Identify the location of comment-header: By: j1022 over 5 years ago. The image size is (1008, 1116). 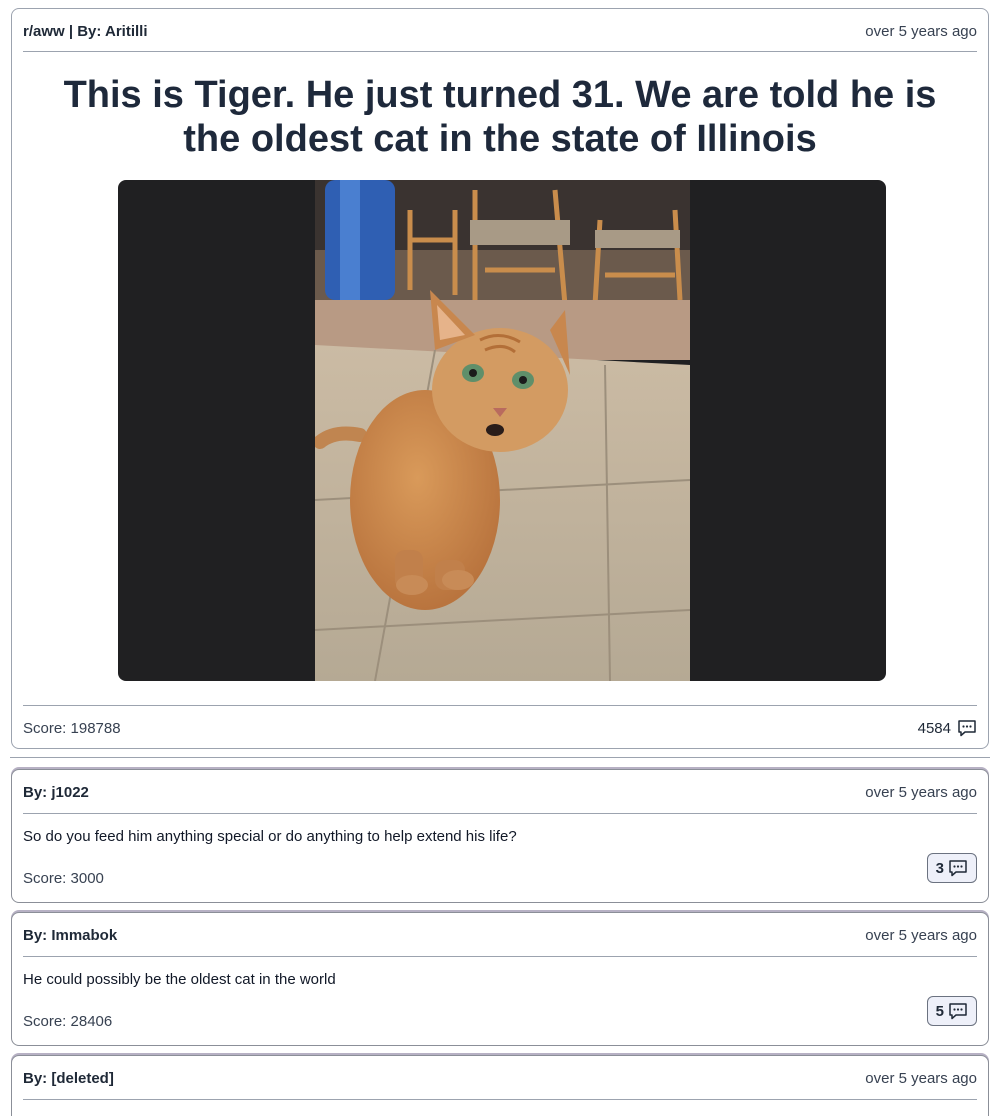
(500, 792).